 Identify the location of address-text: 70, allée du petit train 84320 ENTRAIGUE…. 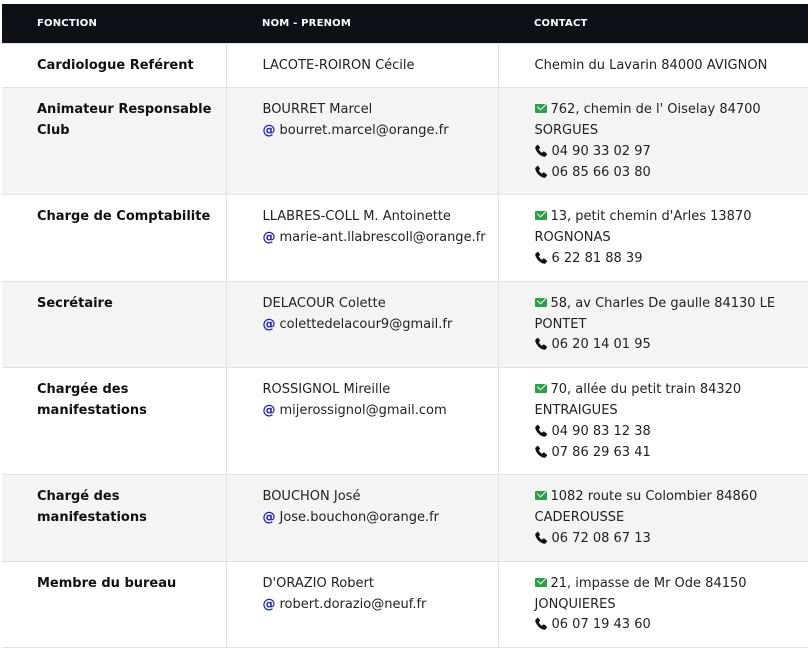
(638, 400).